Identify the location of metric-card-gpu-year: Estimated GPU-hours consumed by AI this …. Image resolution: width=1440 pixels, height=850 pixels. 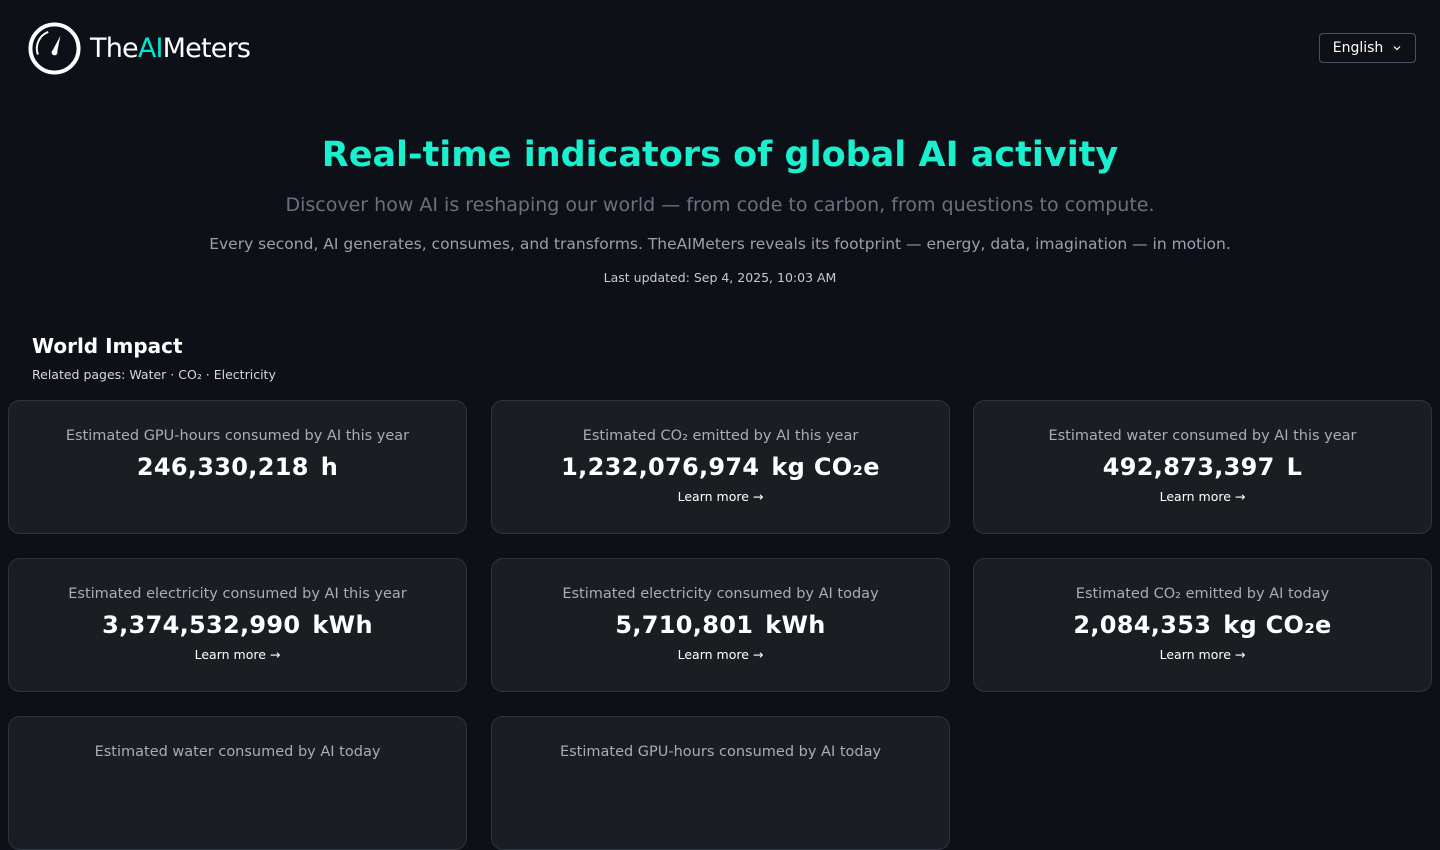
(237, 467).